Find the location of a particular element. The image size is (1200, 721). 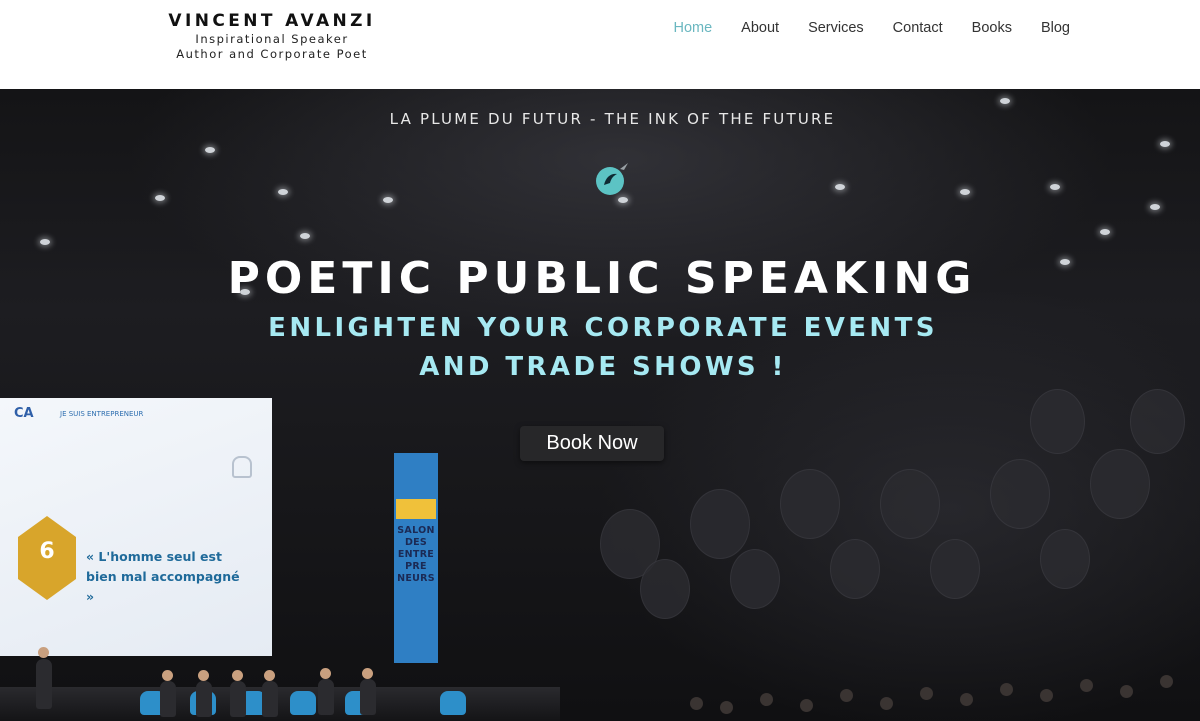

brand-tagline-line1: Inspirational Speaker is located at coordinates (272, 39).